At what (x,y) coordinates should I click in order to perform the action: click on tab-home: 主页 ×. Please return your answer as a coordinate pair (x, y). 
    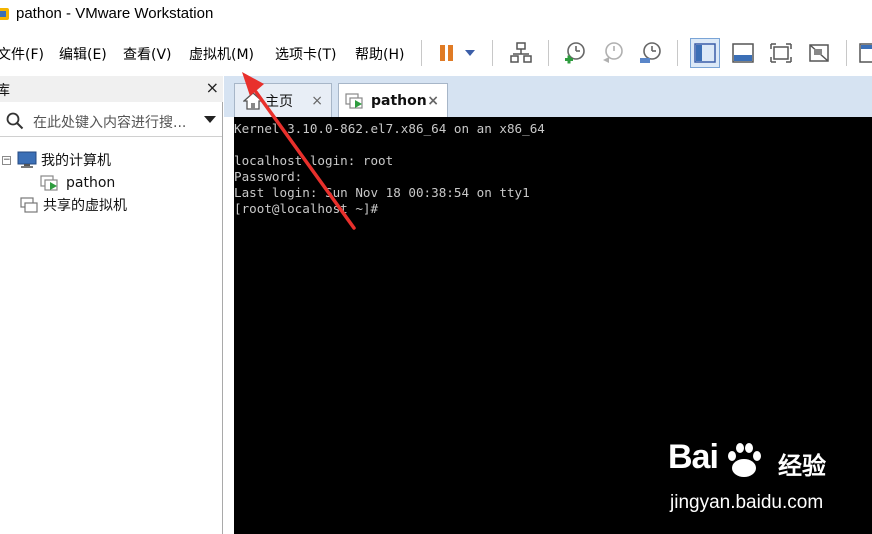
    Looking at the image, I should click on (283, 100).